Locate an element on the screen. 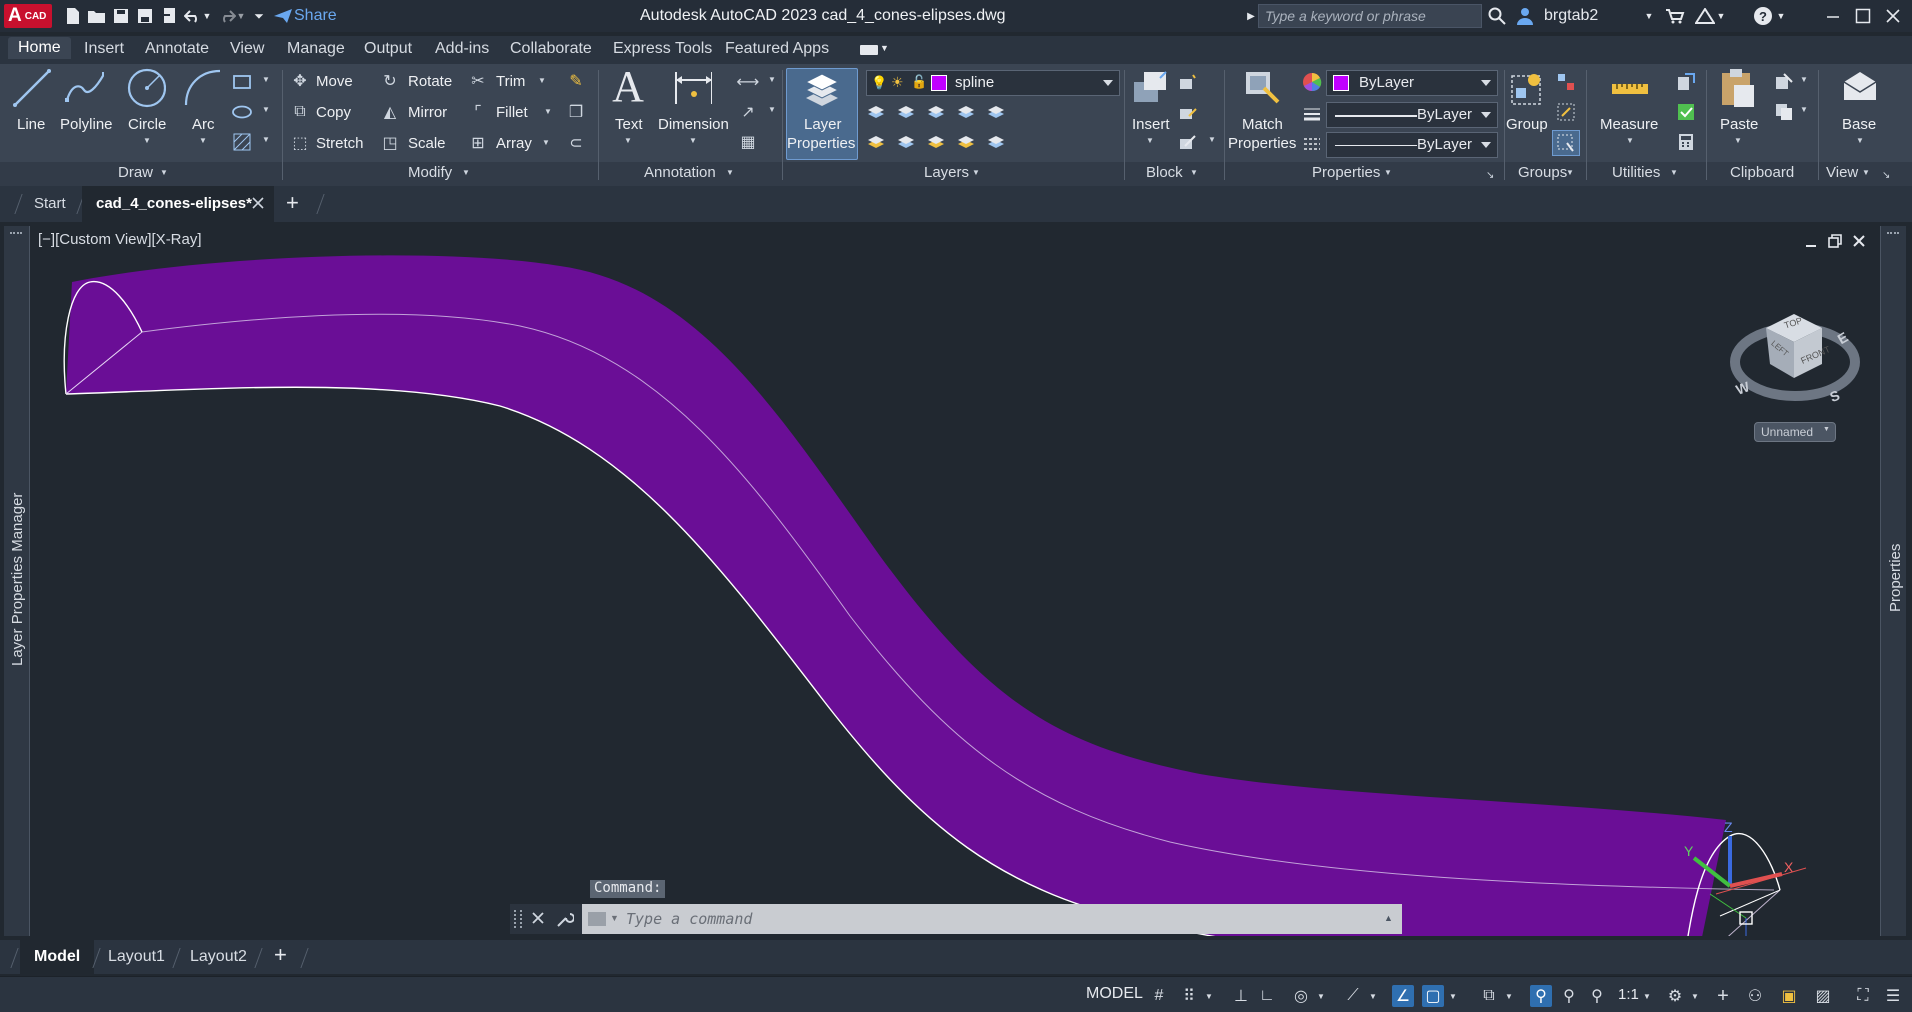 The image size is (1912, 1012). groups-panel-expand-icon: ▼ is located at coordinates (1570, 172).